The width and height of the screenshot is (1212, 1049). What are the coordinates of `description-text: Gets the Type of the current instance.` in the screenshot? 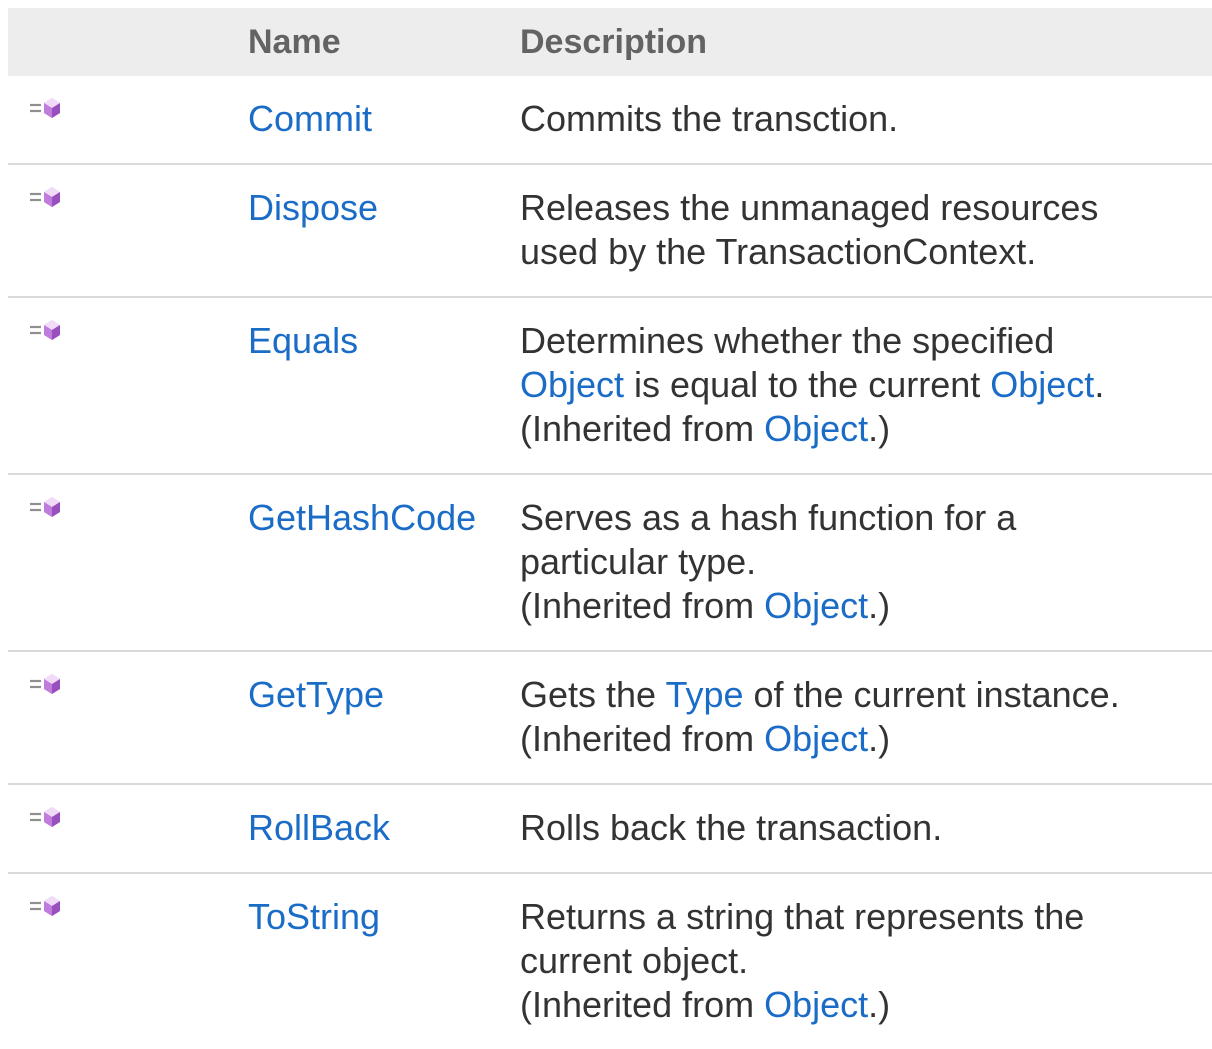 It's located at (861, 695).